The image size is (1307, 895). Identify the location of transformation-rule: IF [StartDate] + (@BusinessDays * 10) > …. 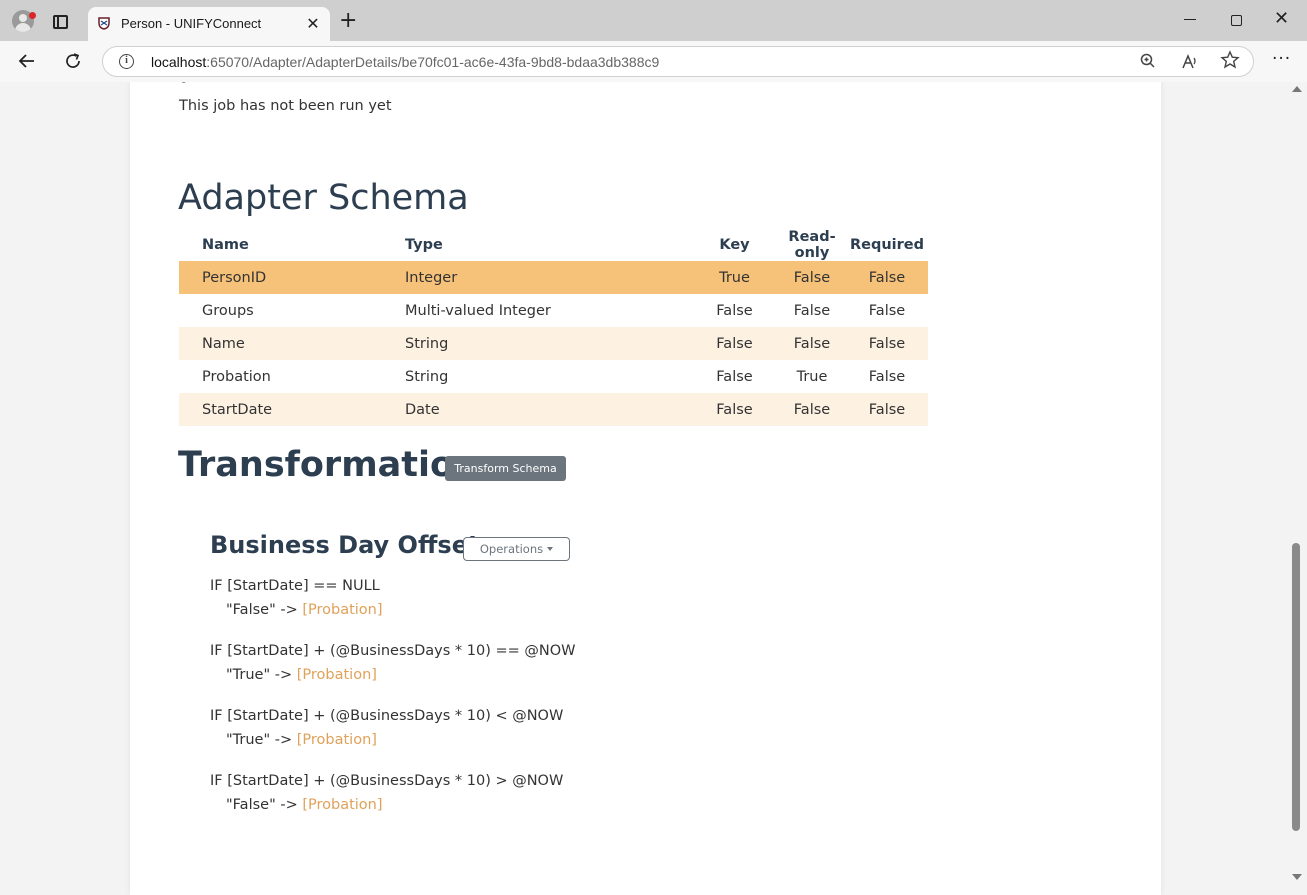
(386, 793).